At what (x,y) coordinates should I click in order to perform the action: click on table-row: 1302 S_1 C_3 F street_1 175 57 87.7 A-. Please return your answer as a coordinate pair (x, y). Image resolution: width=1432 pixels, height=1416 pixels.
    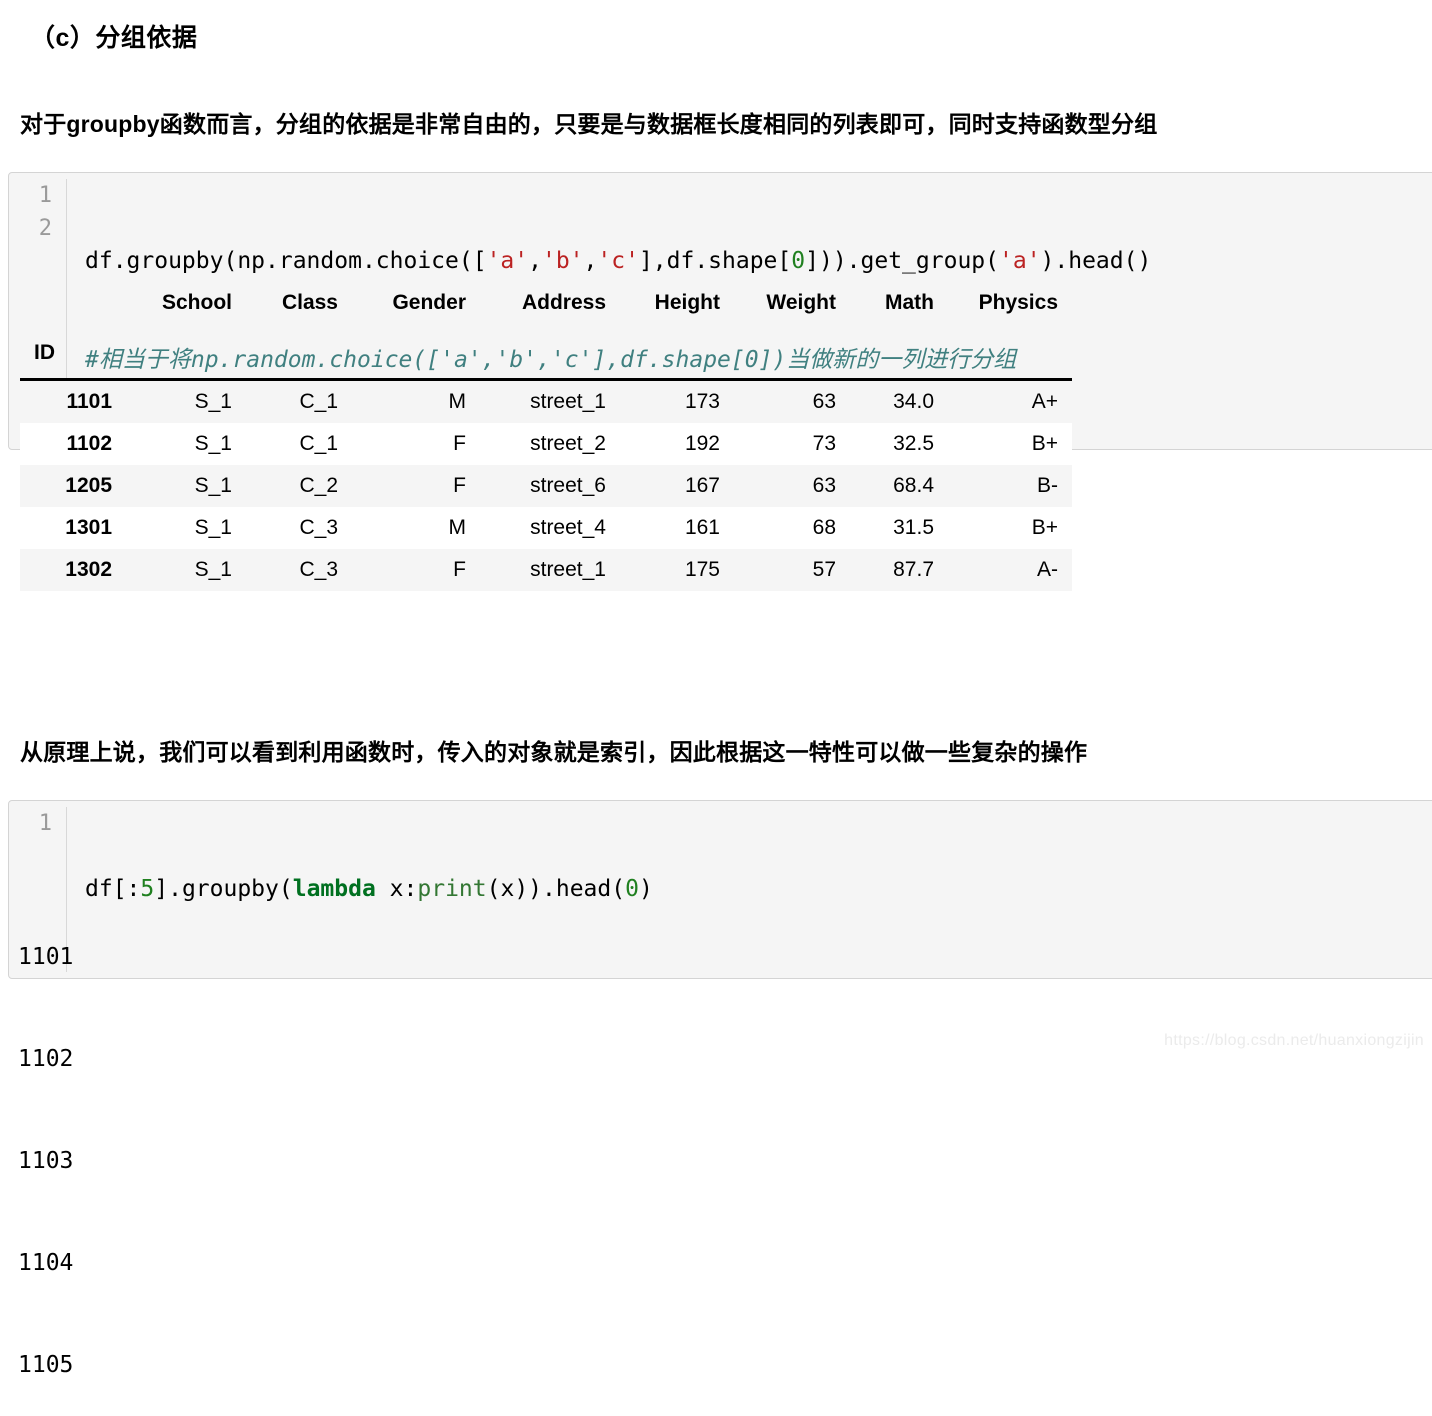
    Looking at the image, I should click on (546, 570).